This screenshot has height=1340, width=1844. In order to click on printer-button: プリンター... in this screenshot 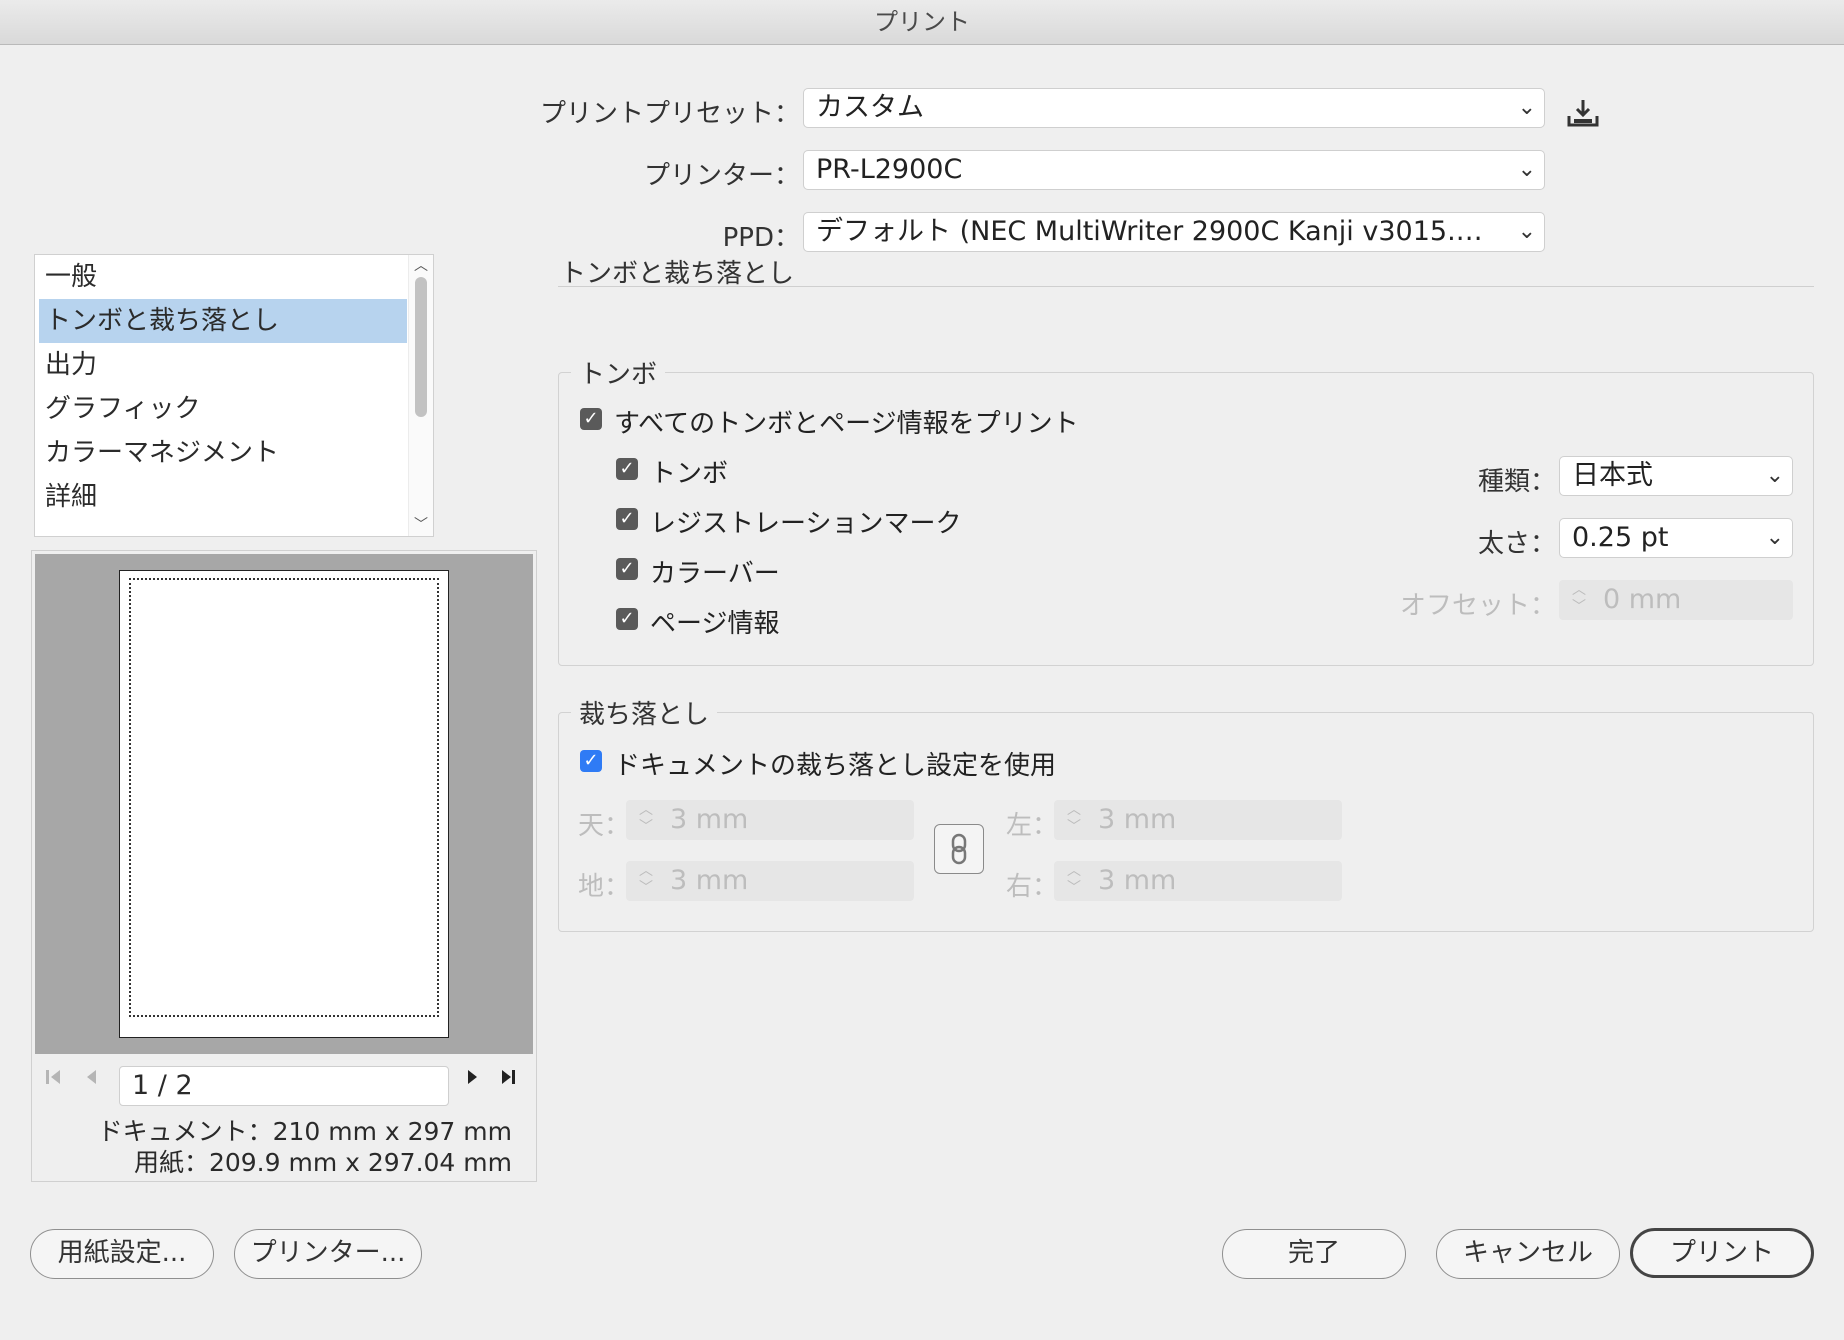, I will do `click(328, 1254)`.